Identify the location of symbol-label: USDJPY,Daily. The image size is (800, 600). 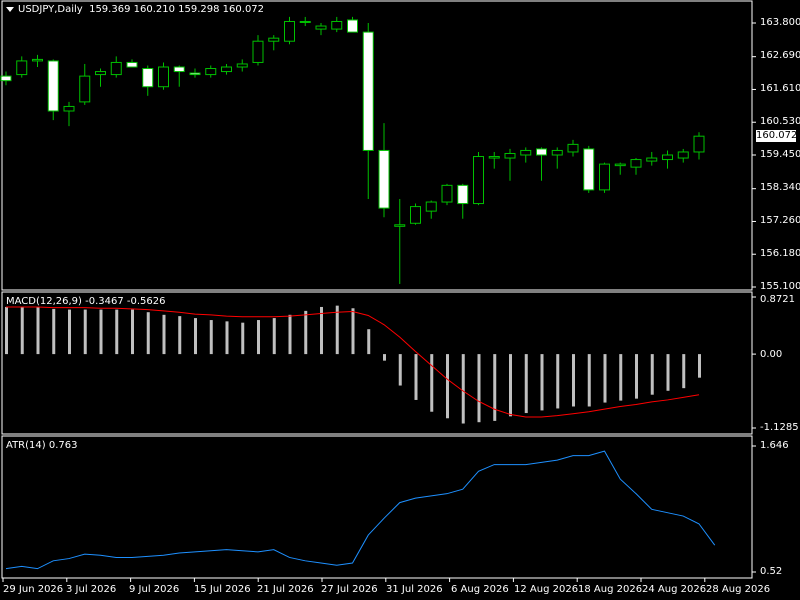
(50, 9).